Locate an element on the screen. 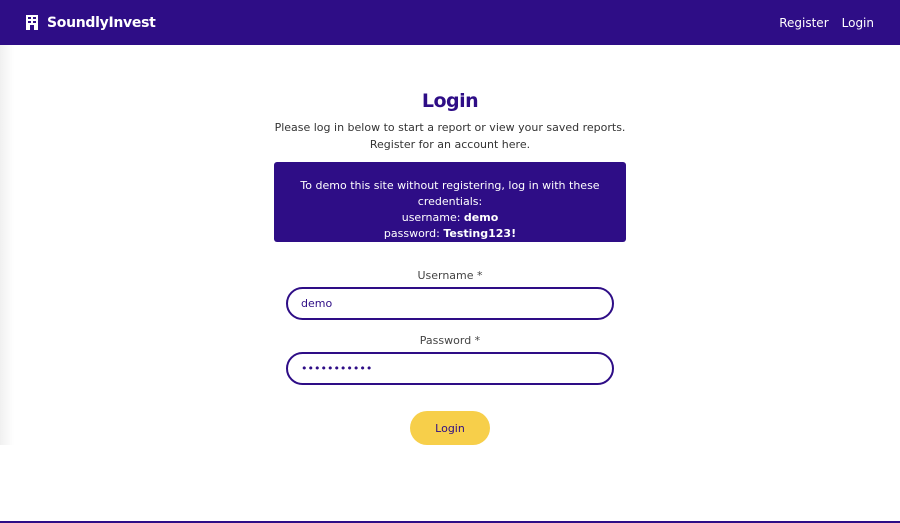  brand-link: SoundlyInvest is located at coordinates (91, 23).